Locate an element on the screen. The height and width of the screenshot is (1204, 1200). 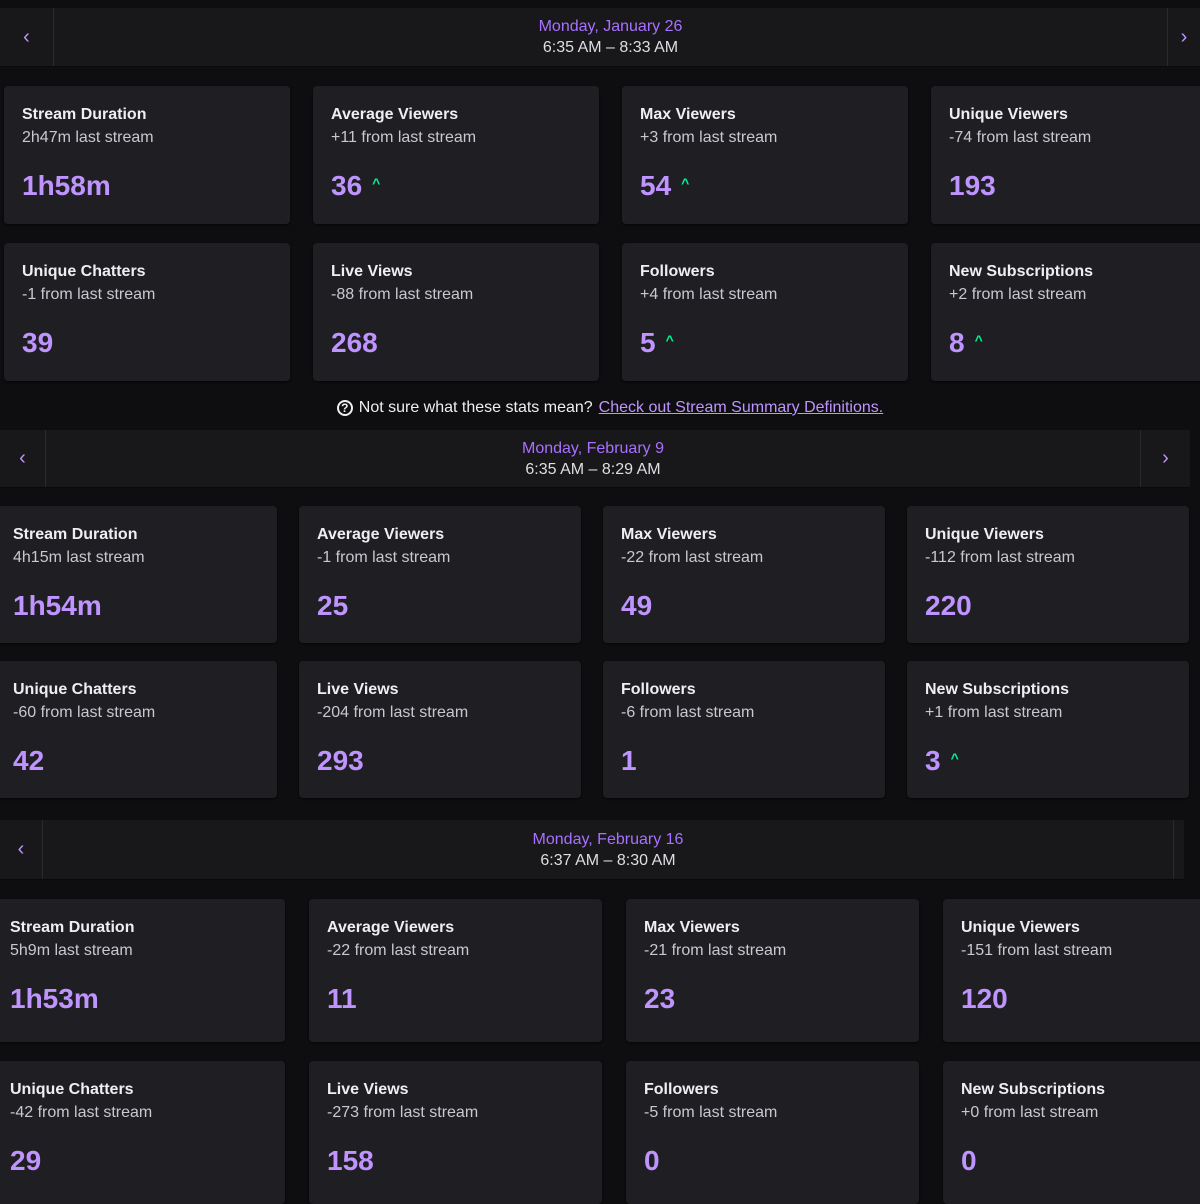
stat-title: Followers is located at coordinates (658, 689).